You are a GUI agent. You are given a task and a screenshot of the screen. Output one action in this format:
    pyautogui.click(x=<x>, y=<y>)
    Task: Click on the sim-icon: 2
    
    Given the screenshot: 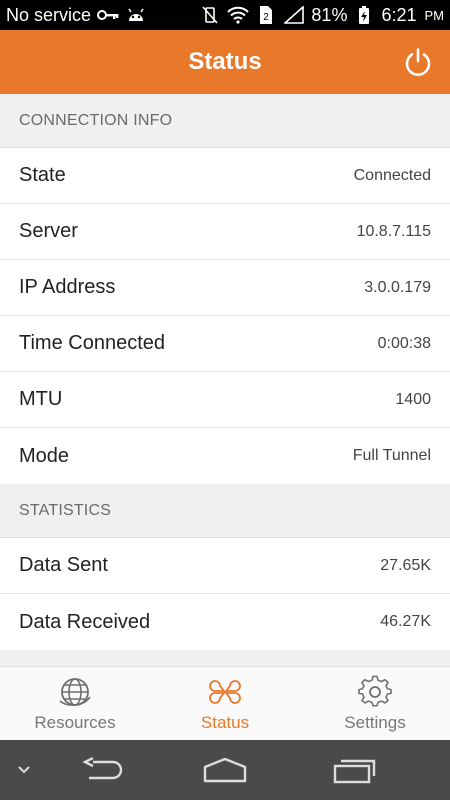 What is the action you would take?
    pyautogui.click(x=266, y=15)
    